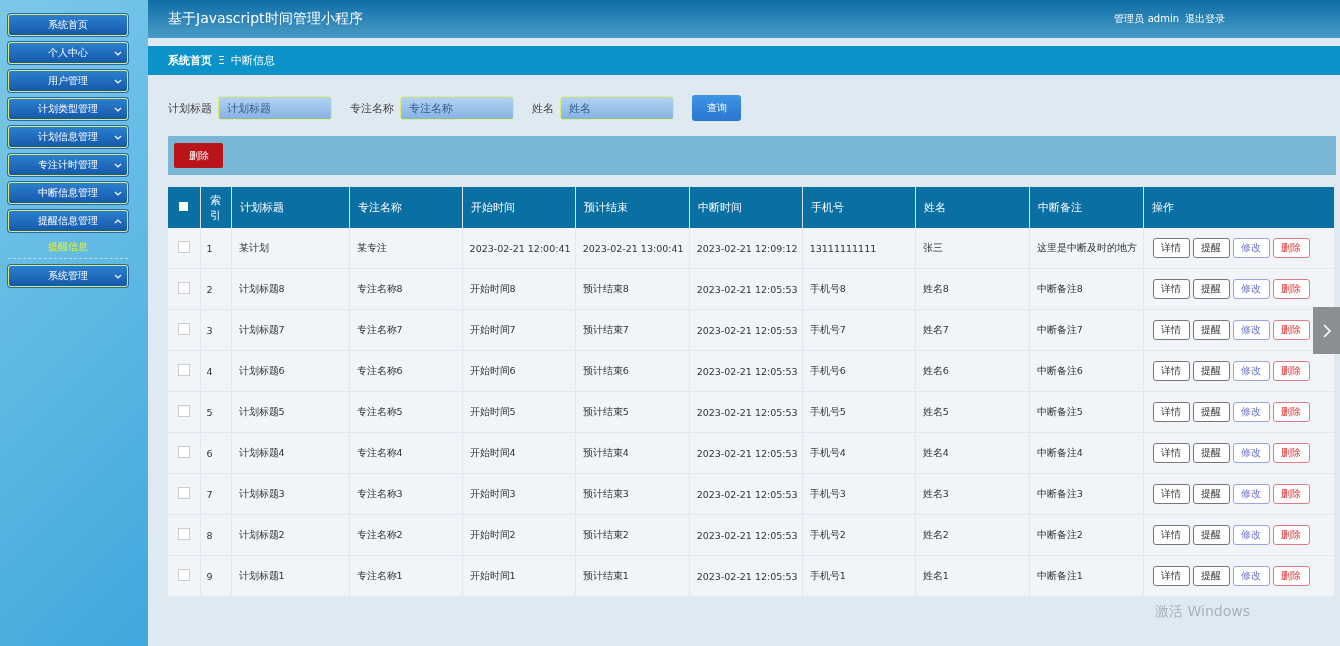  What do you see at coordinates (406, 330) in the screenshot?
I see `table-cell: 专注名称7` at bounding box center [406, 330].